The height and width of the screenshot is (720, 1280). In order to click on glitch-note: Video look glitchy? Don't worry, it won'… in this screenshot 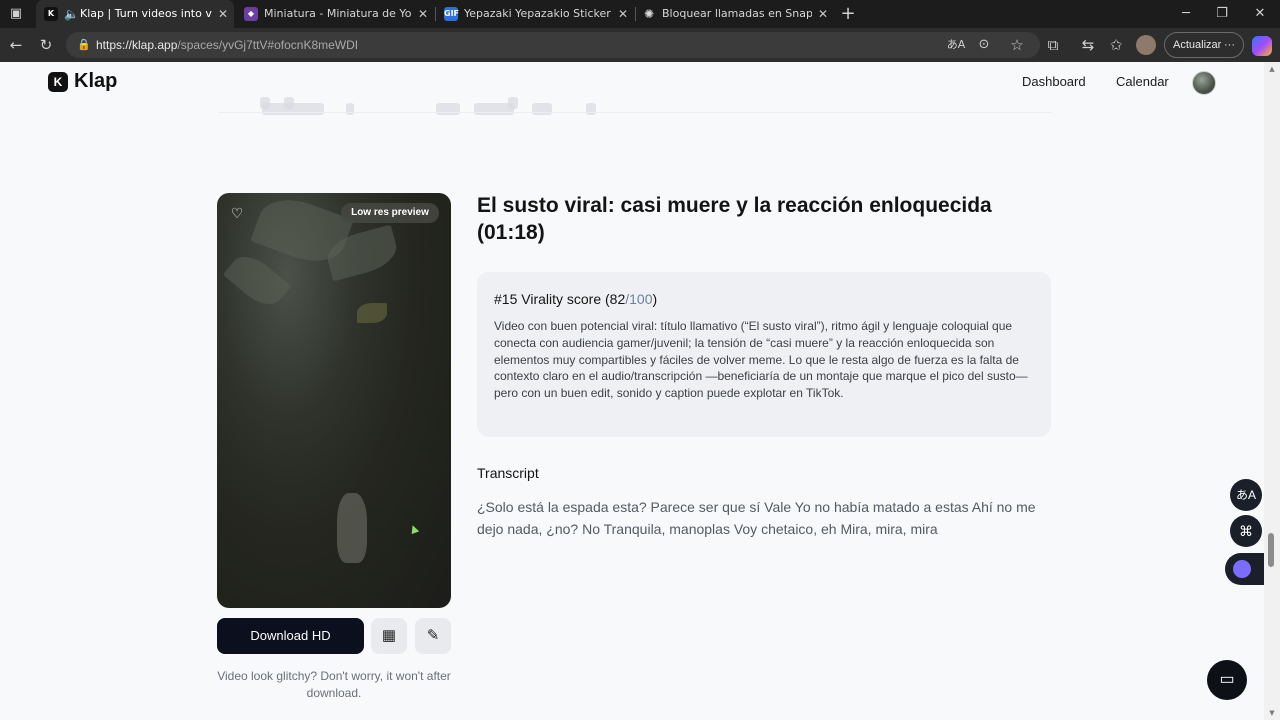, I will do `click(334, 684)`.